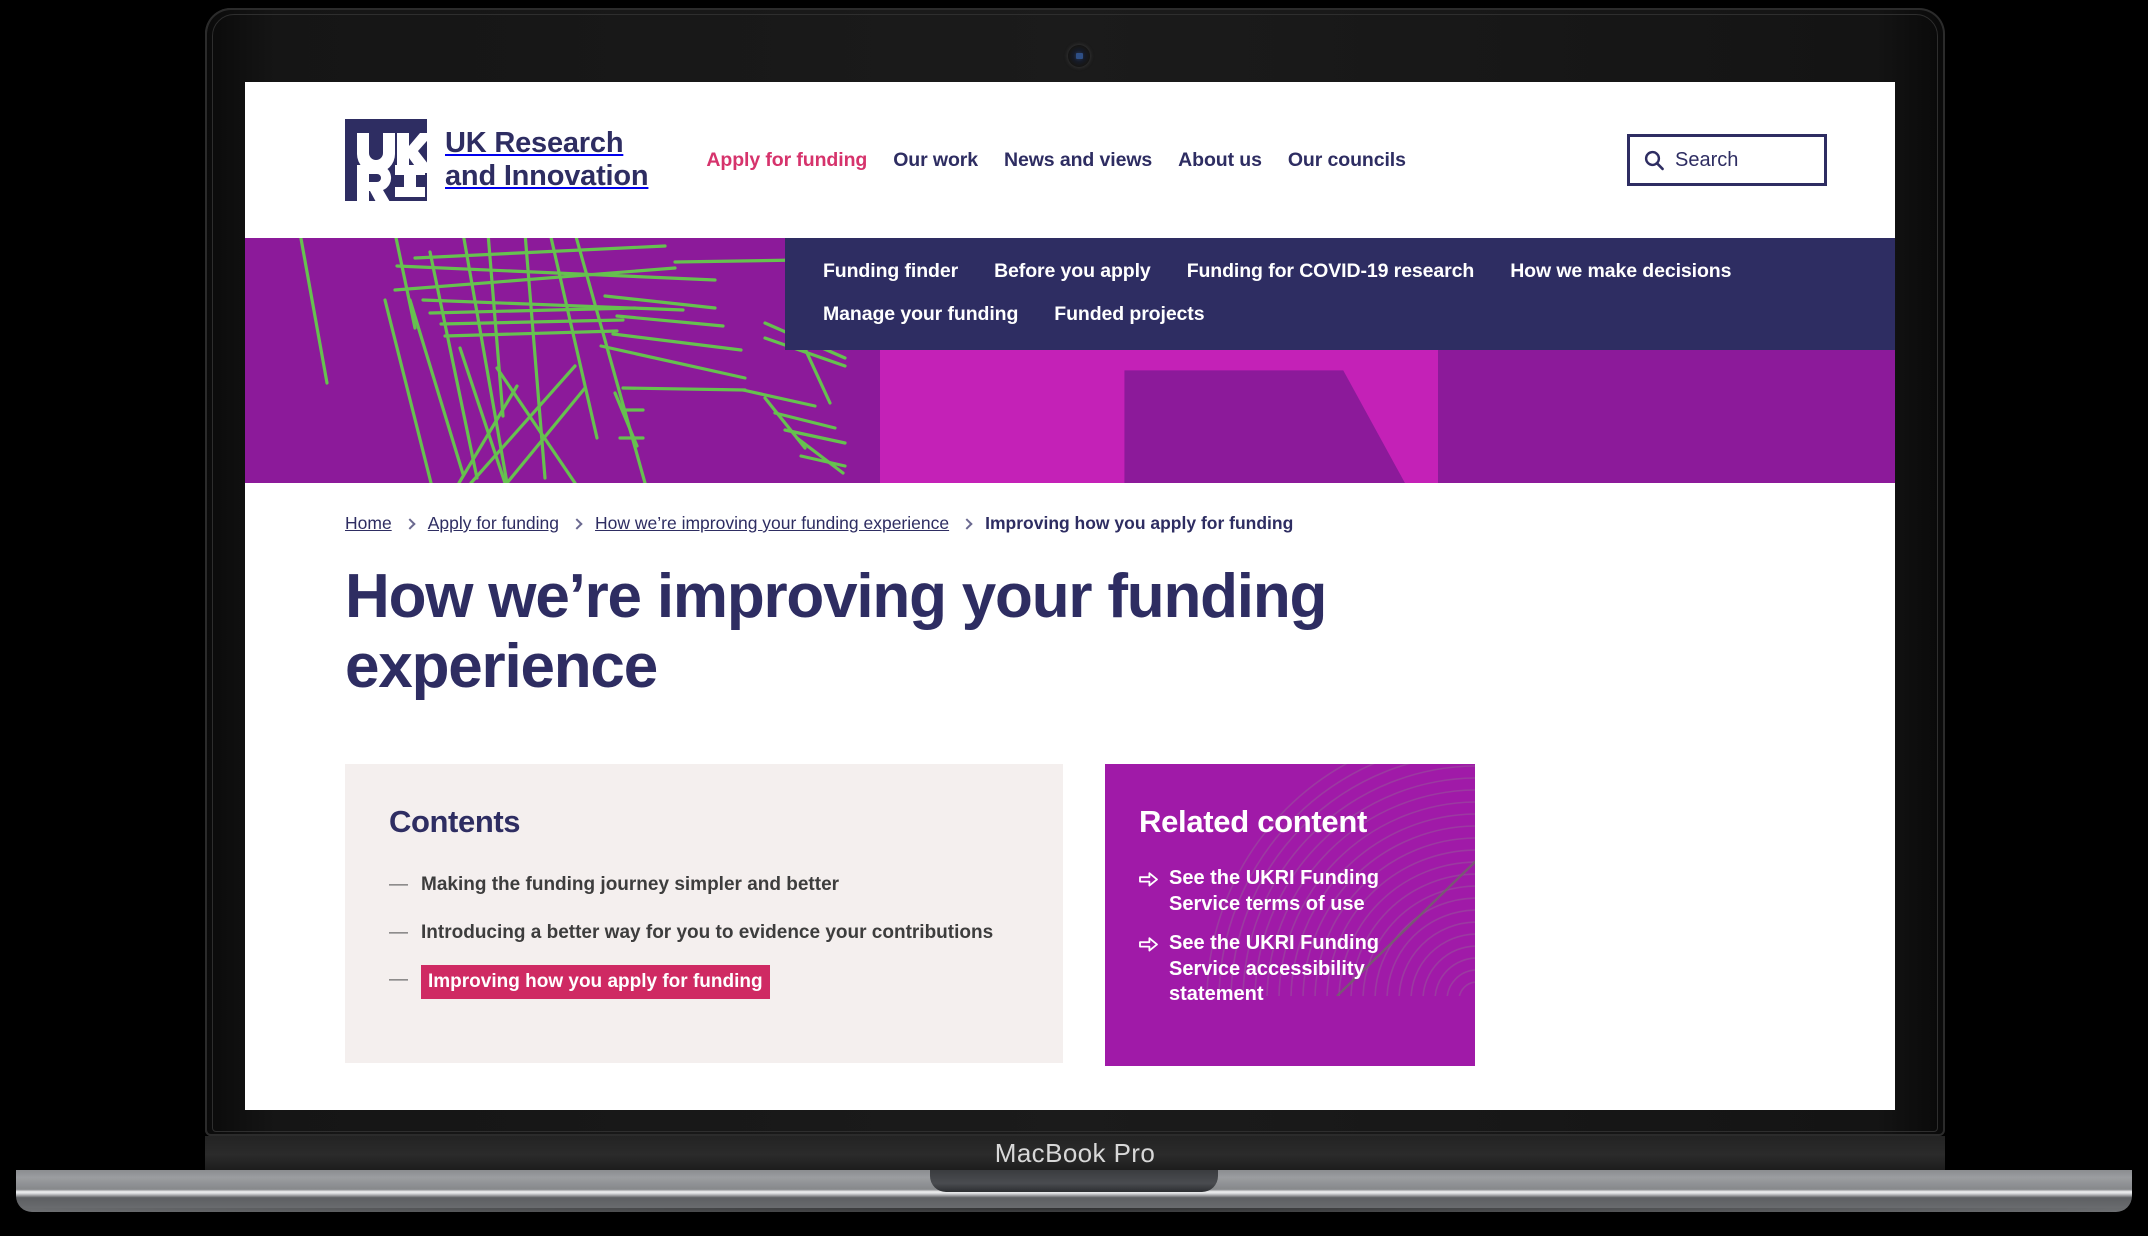 The height and width of the screenshot is (1236, 2148). What do you see at coordinates (1347, 160) in the screenshot?
I see `nav-item-our-councils: Our councils` at bounding box center [1347, 160].